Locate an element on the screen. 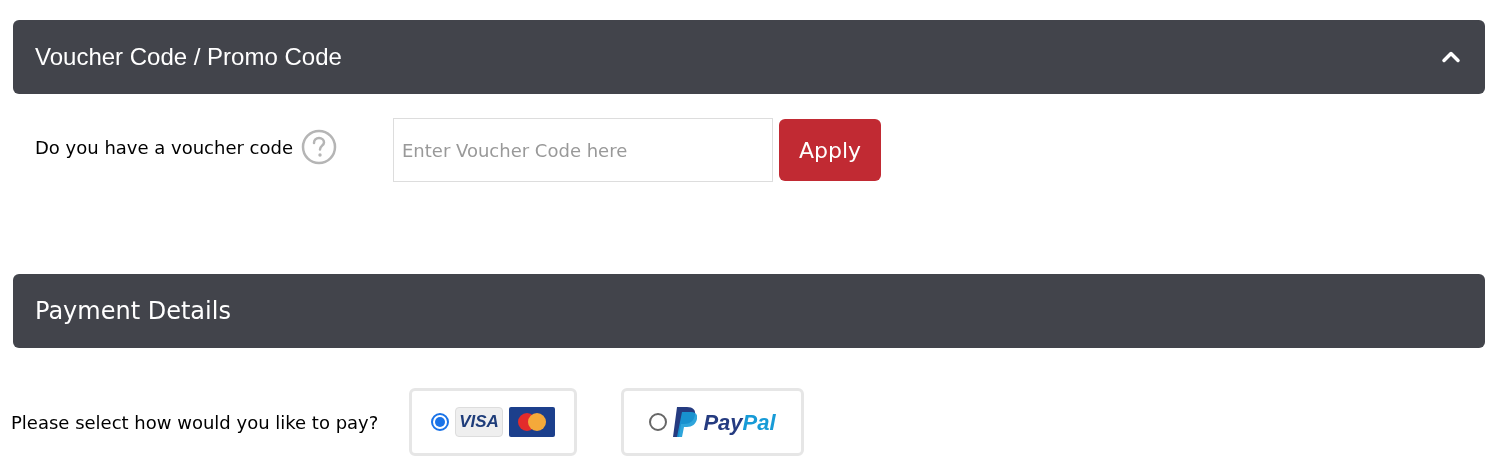 The width and height of the screenshot is (1500, 470). voucher-code-field: Enter Voucher Code here is located at coordinates (583, 150).